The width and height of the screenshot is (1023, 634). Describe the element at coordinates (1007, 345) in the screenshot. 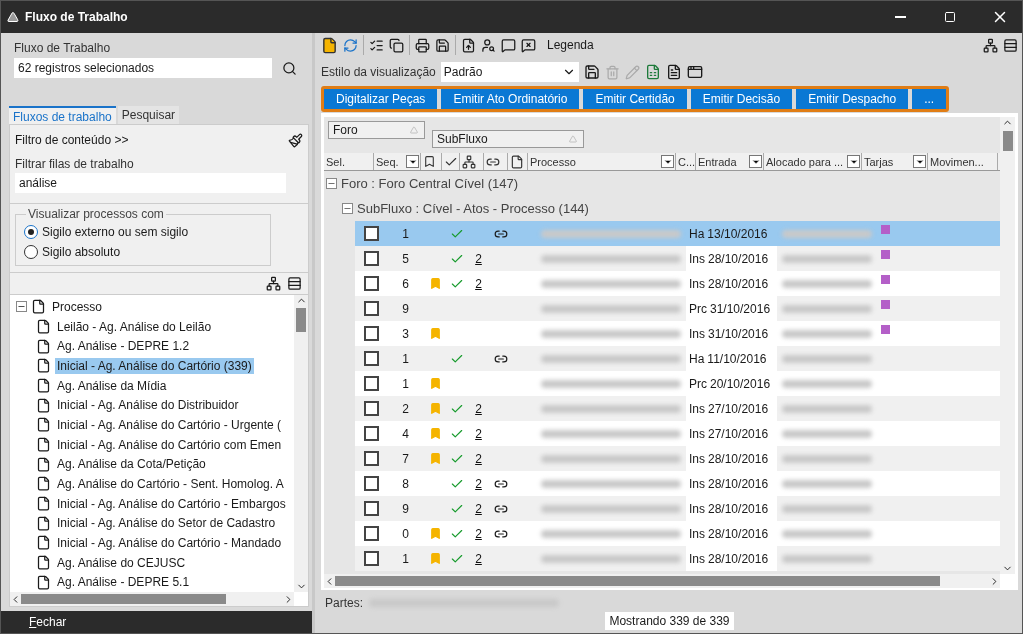

I see `vertical-scrollbar` at that location.